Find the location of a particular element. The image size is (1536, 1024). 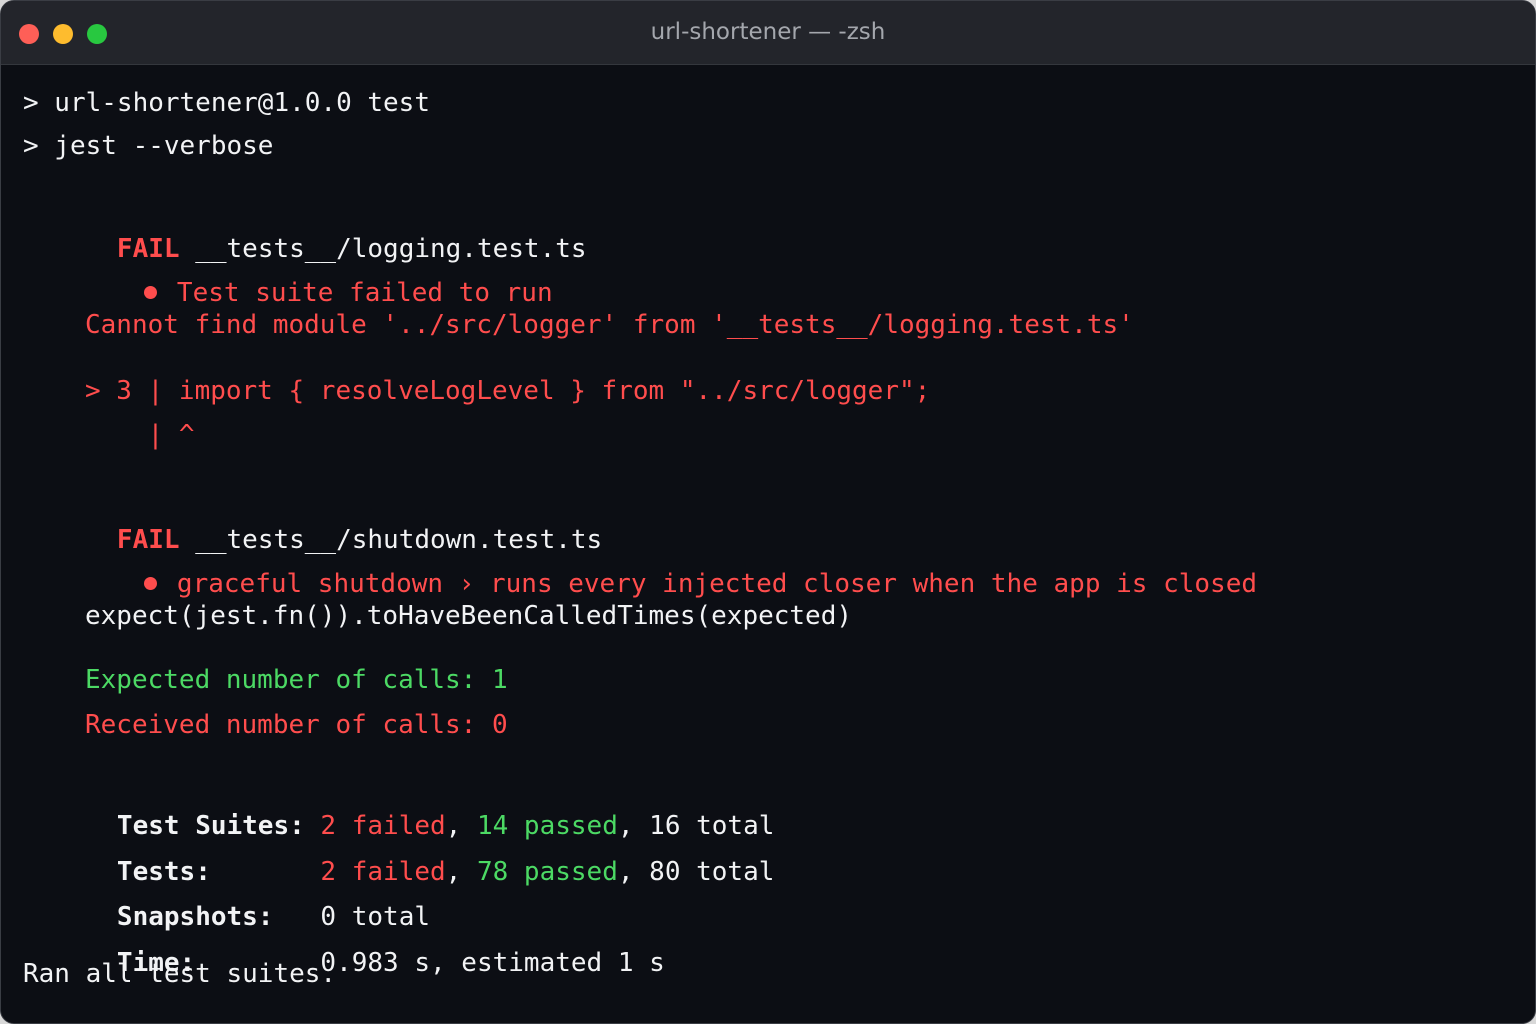

ran-all-line: Ran all test suites. is located at coordinates (180, 974).